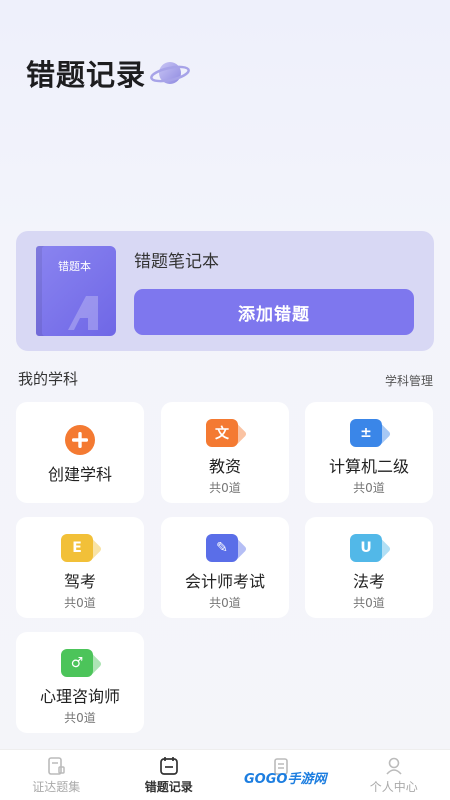 Image resolution: width=450 pixels, height=800 pixels. I want to click on bottom-tab-bar: 证达题集 错题记录 个人中心, so click(225, 774).